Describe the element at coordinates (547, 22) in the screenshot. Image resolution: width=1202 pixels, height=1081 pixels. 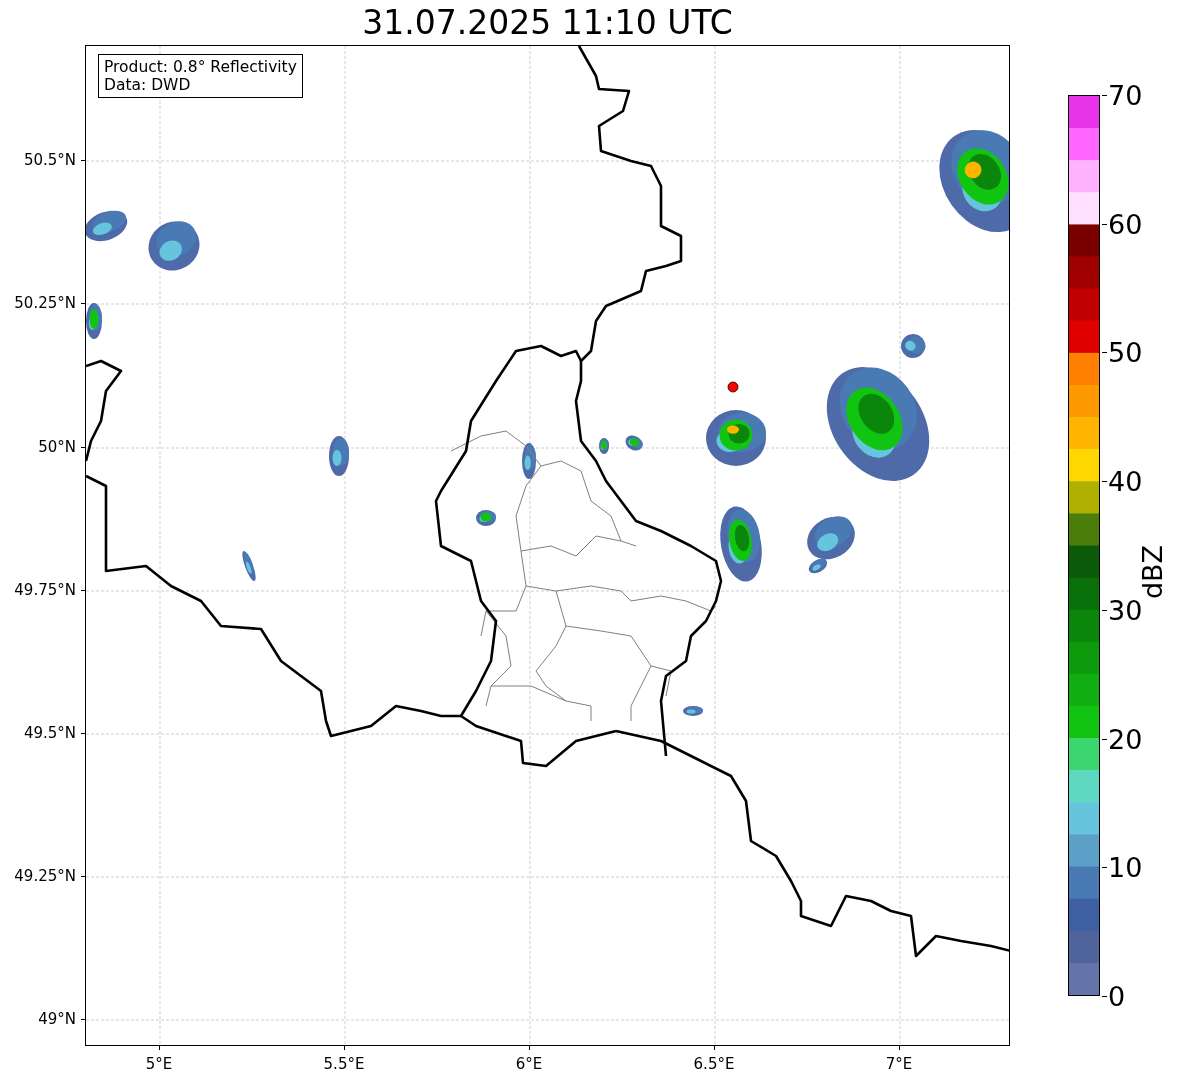
I see `chart-title: 31.07.2025 11:10 UTC` at that location.